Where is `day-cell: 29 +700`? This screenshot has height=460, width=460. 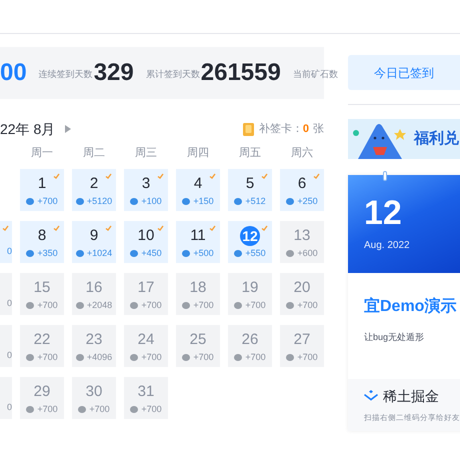
day-cell: 29 +700 is located at coordinates (42, 398).